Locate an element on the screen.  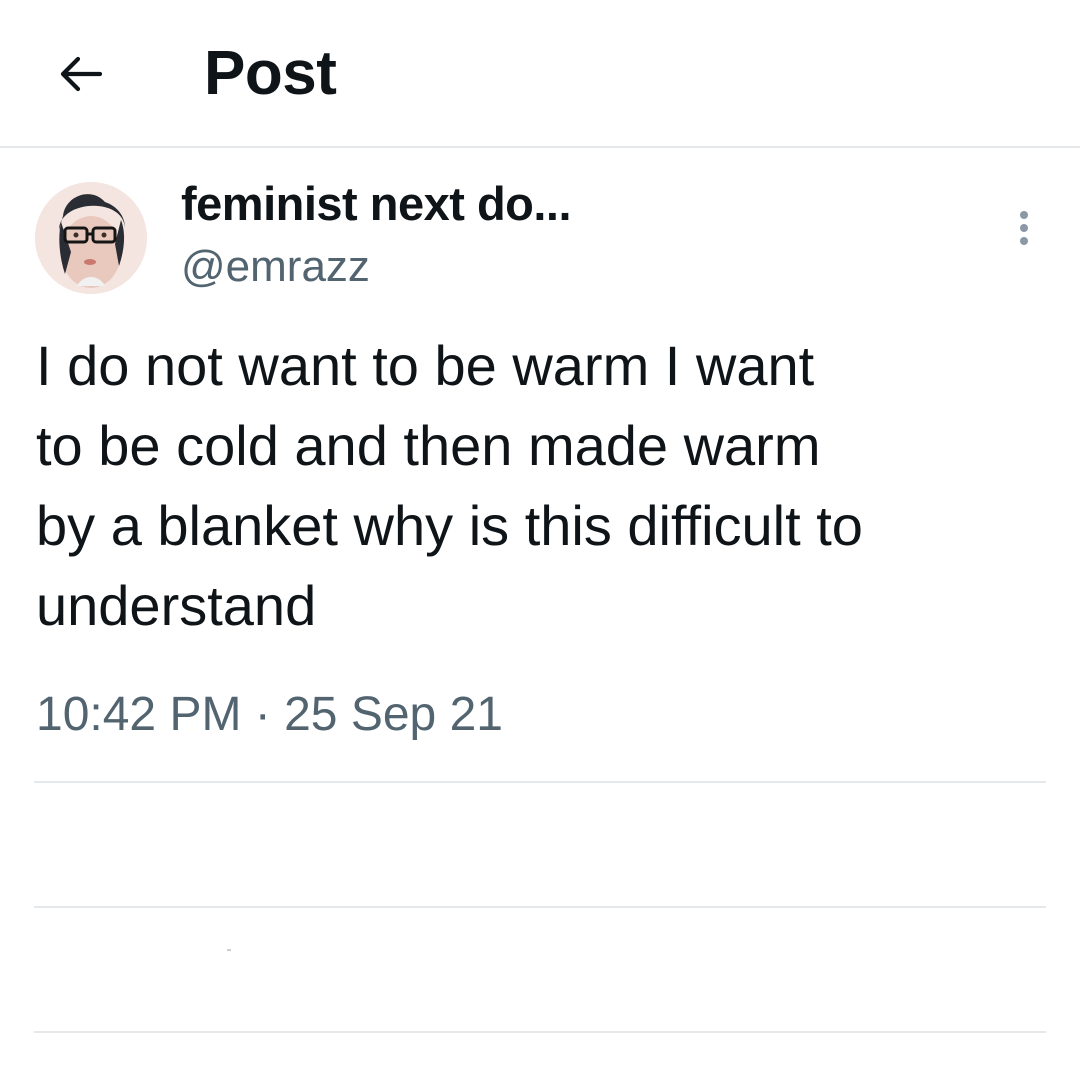
post-text-line: I do not want to be warm I want is located at coordinates (425, 365).